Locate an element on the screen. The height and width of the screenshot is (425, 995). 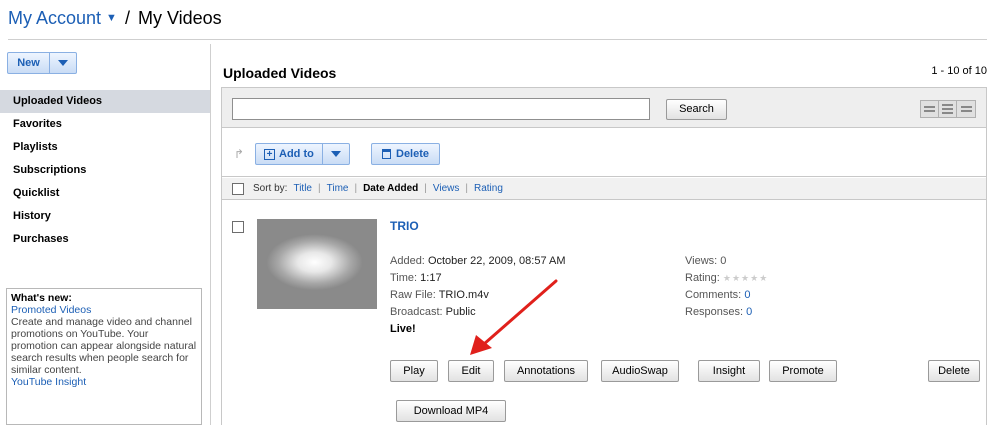
sidebar-divider is located at coordinates (210, 234).